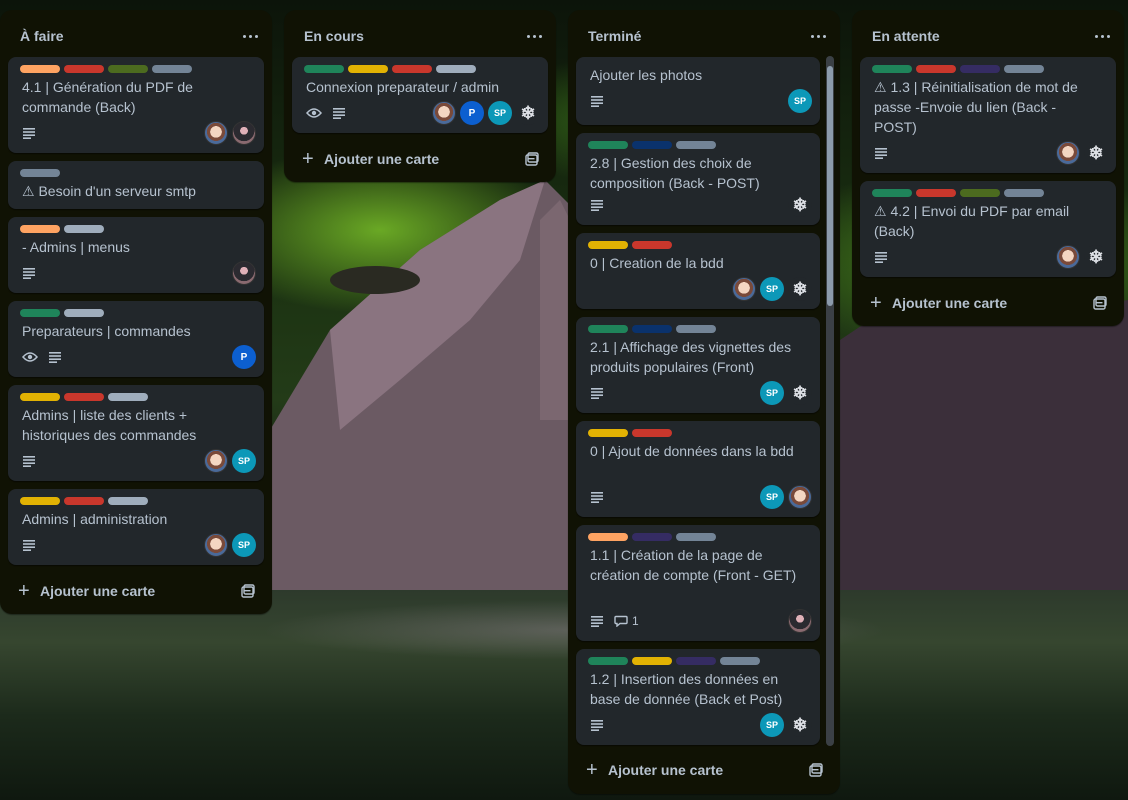 The image size is (1128, 800). I want to click on scrollbar-thumb, so click(830, 186).